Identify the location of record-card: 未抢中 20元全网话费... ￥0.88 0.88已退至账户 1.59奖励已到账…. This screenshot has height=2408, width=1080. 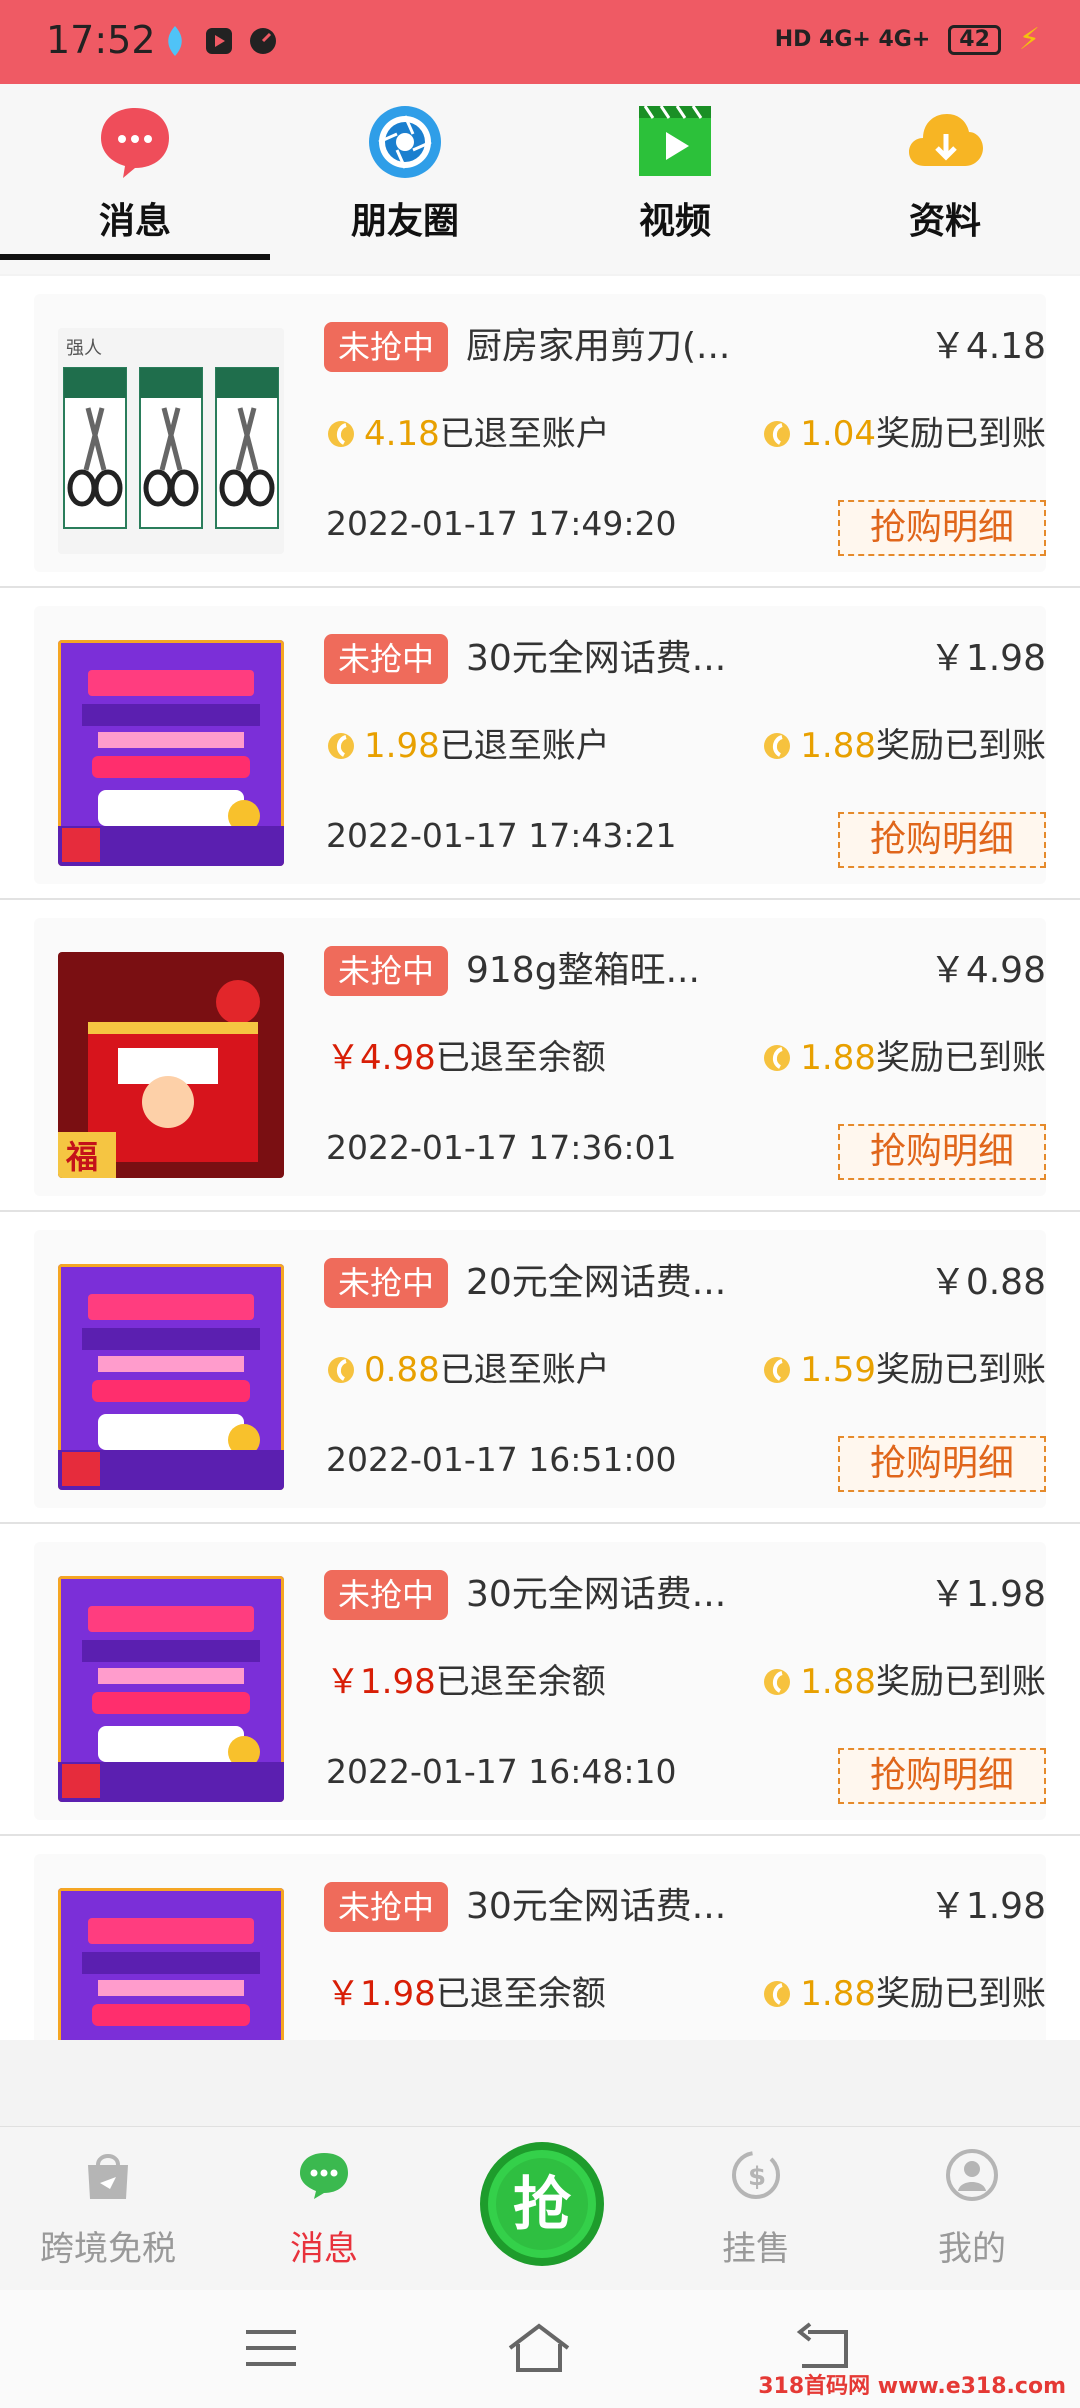
(540, 1369).